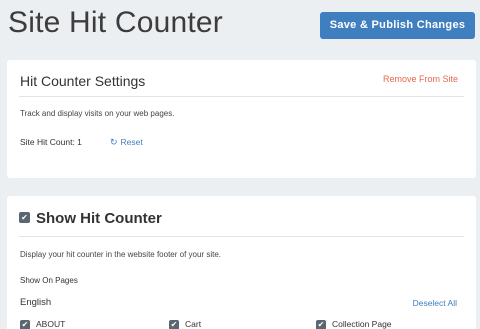 Image resolution: width=480 pixels, height=329 pixels. I want to click on page-label: Cart, so click(193, 324).